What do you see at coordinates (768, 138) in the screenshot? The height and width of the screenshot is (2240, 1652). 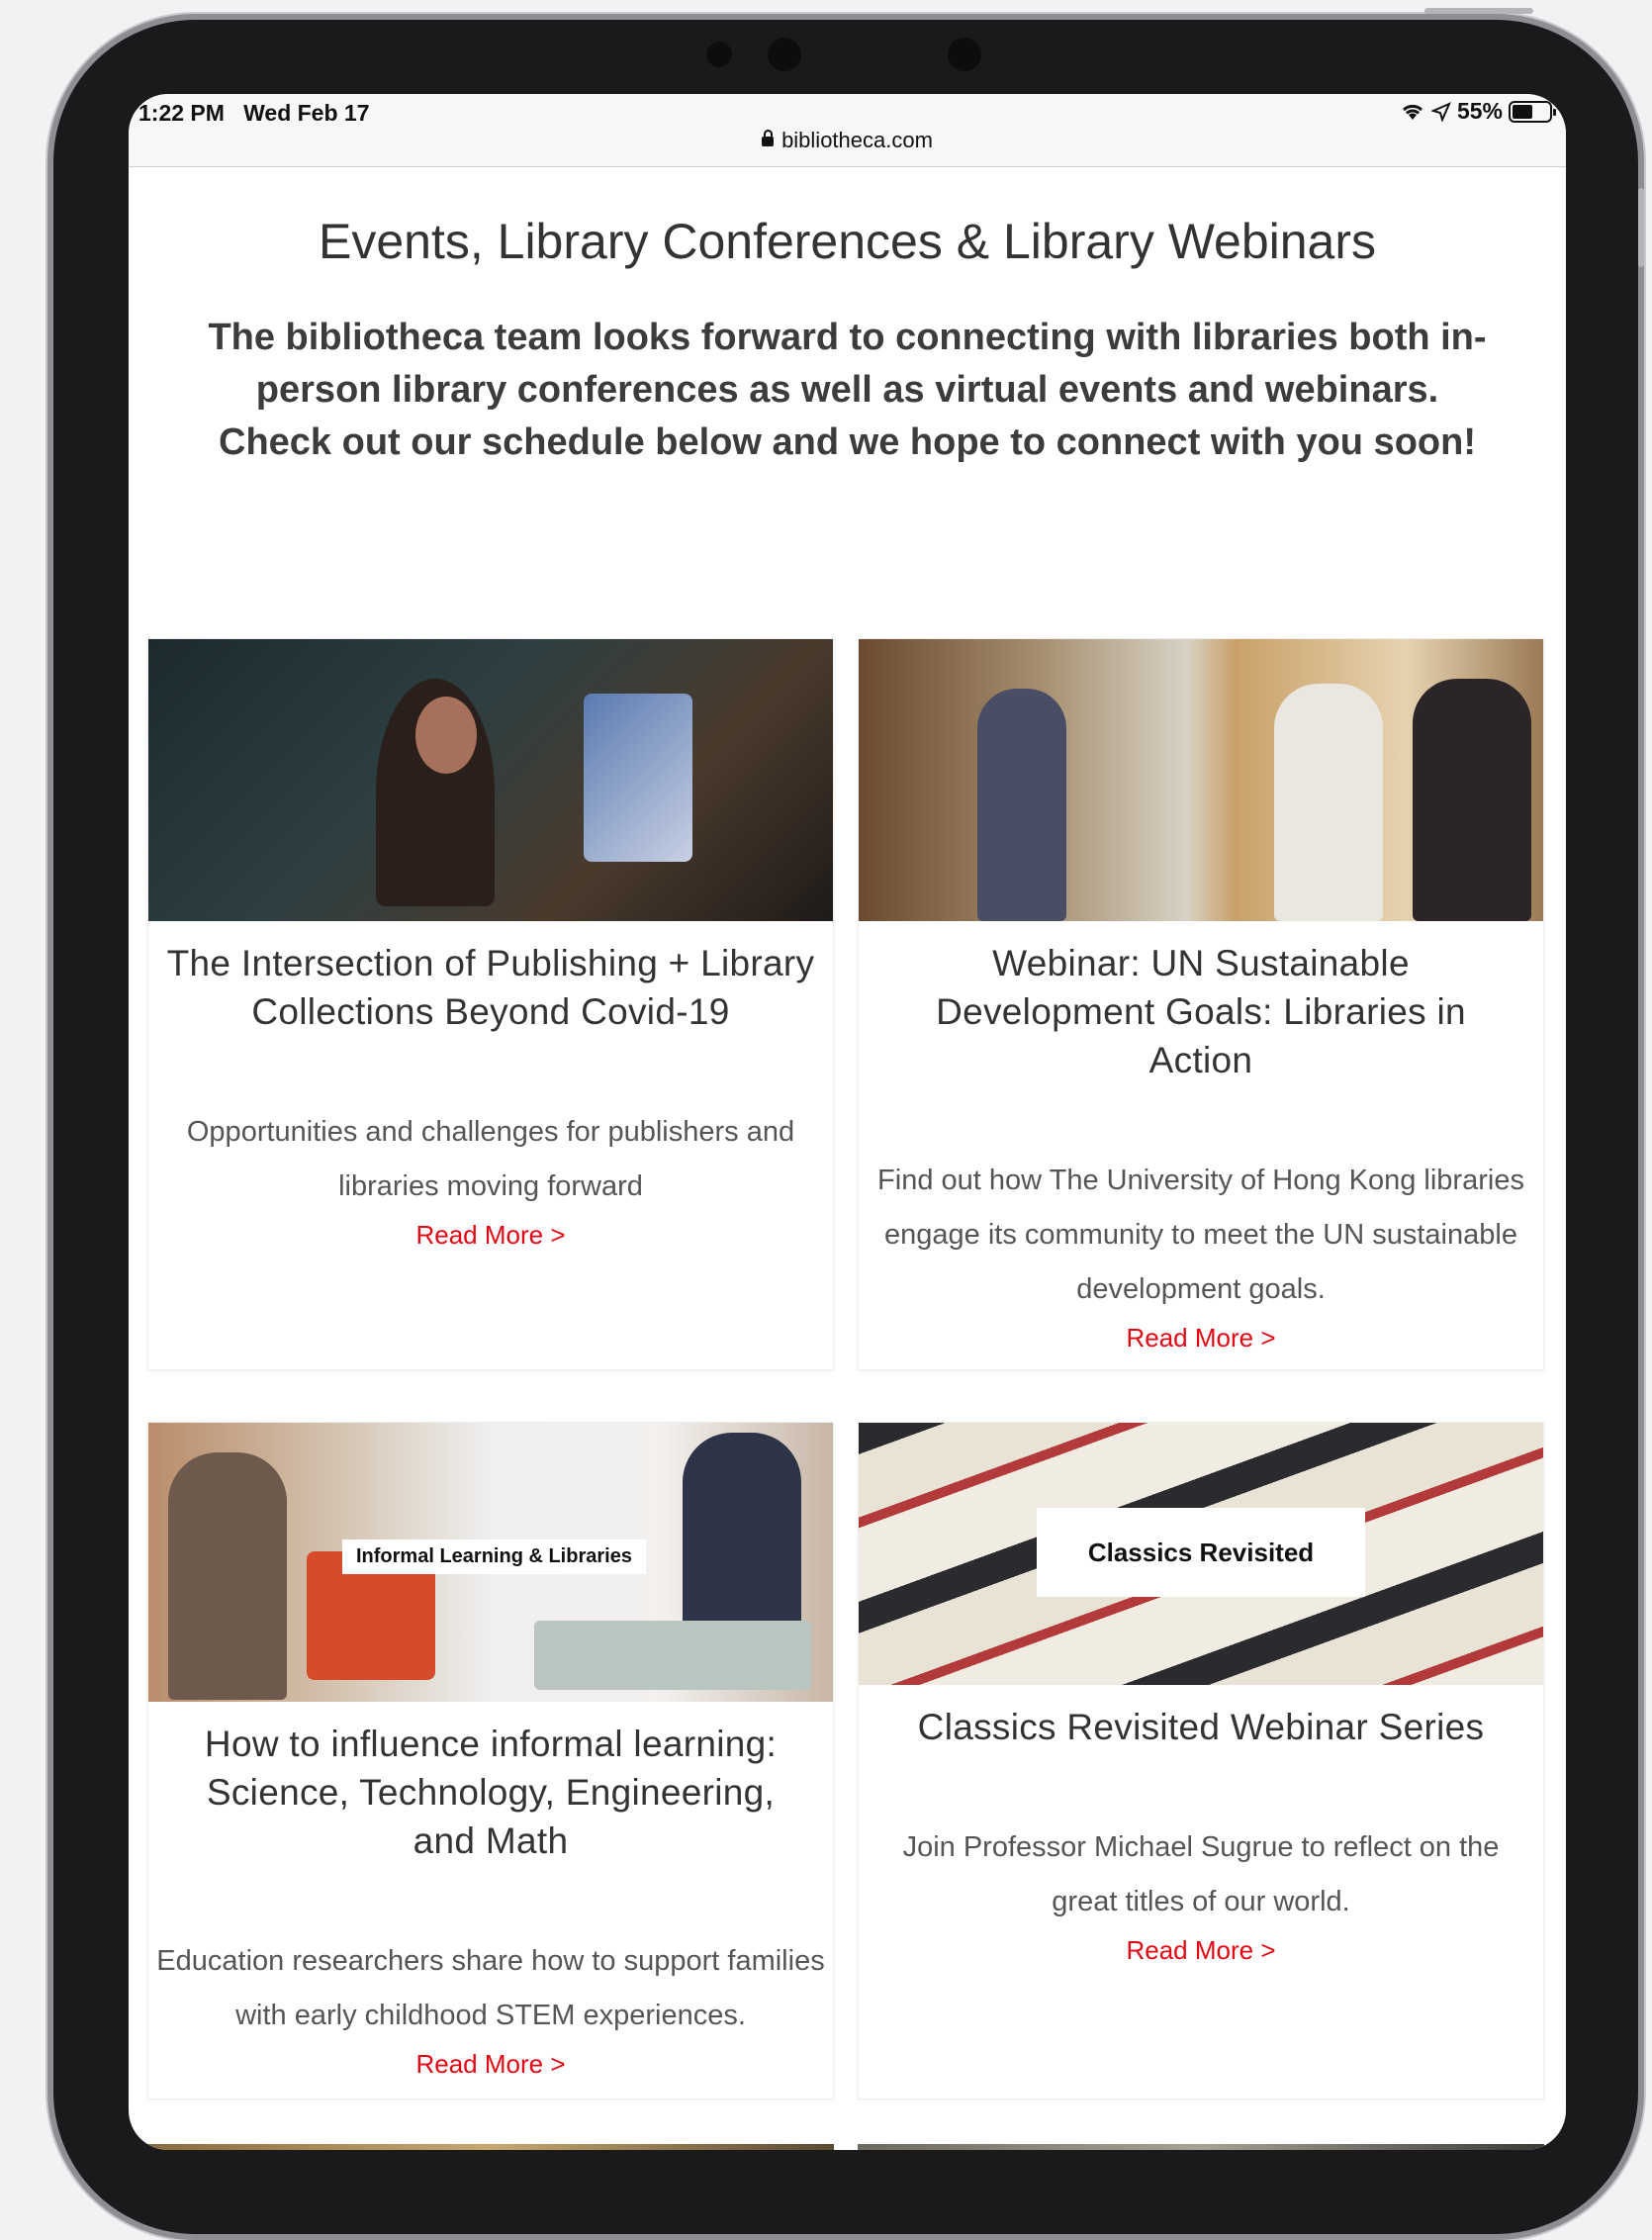 I see `lock-icon` at bounding box center [768, 138].